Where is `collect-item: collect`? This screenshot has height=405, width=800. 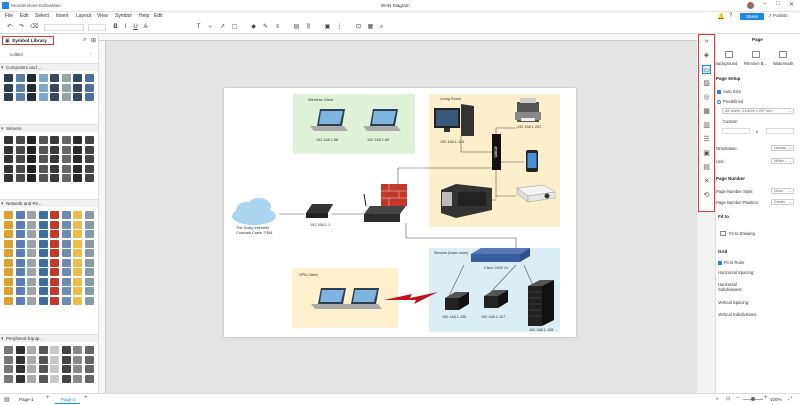 collect-item: collect is located at coordinates (16, 54).